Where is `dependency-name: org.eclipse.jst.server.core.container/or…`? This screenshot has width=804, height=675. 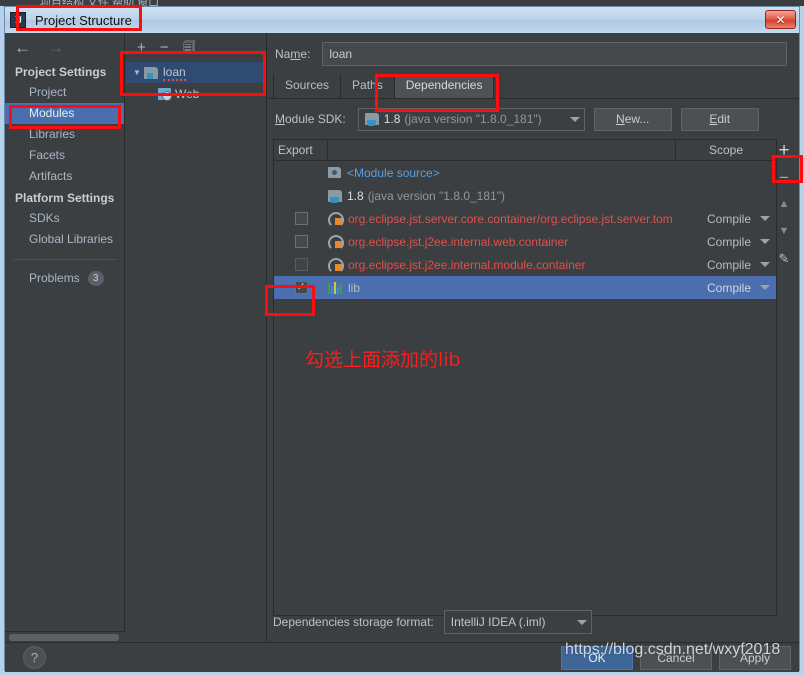 dependency-name: org.eclipse.jst.server.core.container/or… is located at coordinates (510, 218).